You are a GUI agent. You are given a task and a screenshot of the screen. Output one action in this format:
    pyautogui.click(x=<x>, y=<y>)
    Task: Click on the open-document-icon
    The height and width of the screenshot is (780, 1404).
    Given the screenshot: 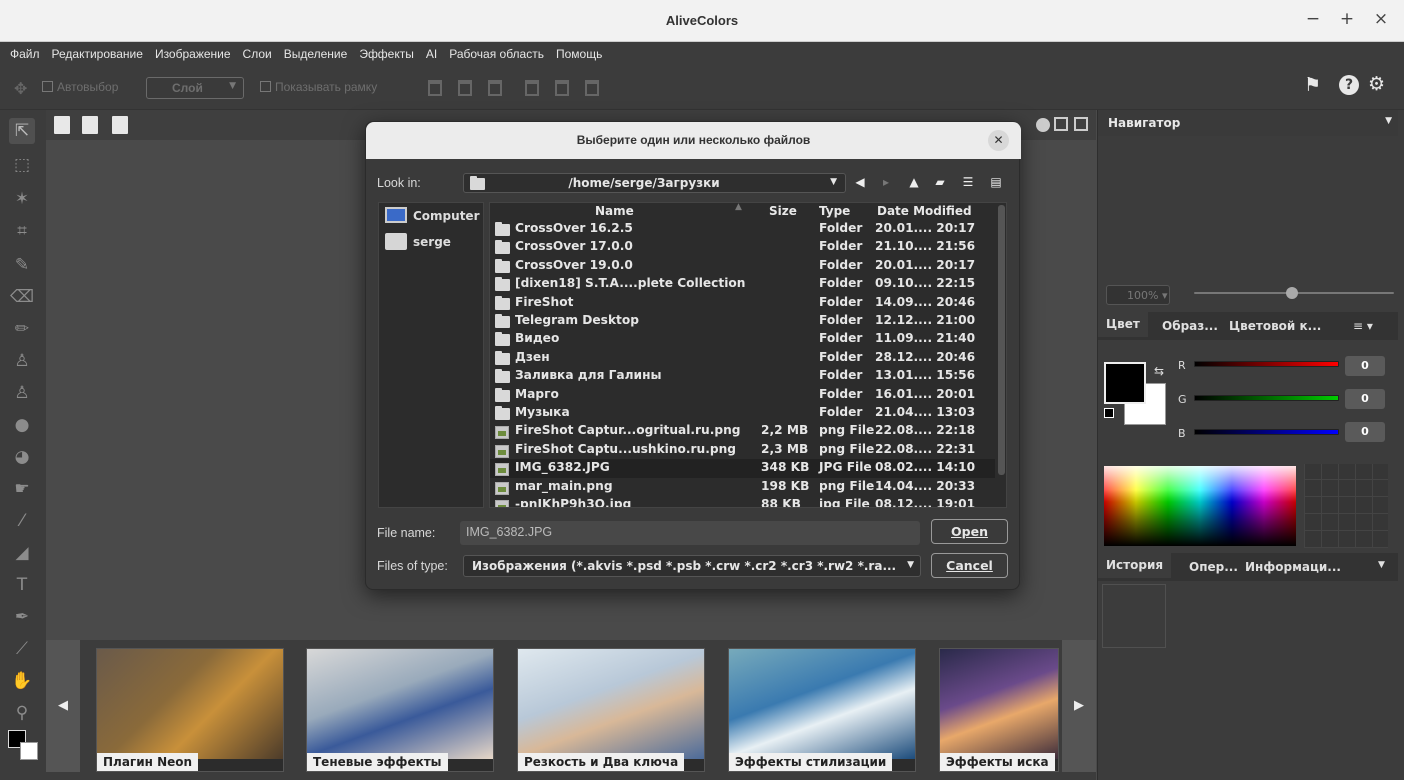 What is the action you would take?
    pyautogui.click(x=90, y=125)
    